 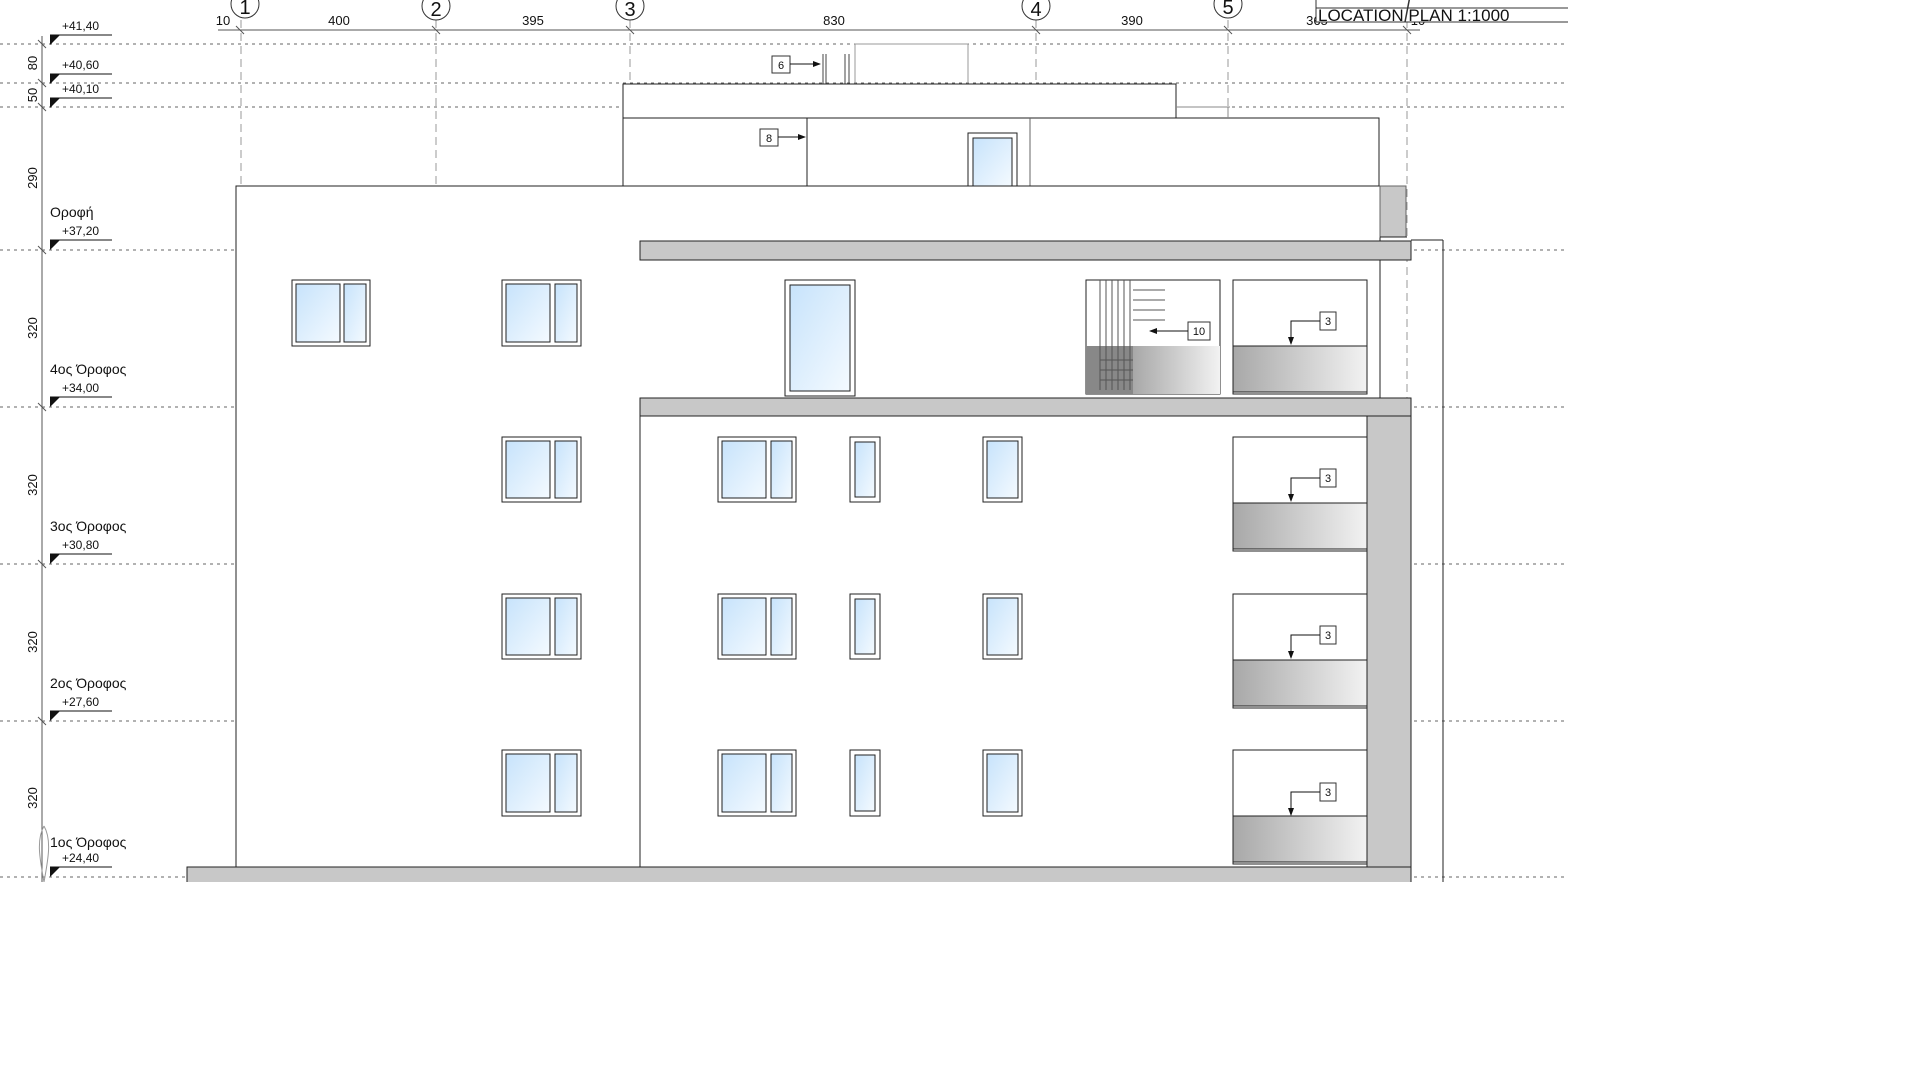 What do you see at coordinates (80, 702) in the screenshot?
I see `level-value: +27,60` at bounding box center [80, 702].